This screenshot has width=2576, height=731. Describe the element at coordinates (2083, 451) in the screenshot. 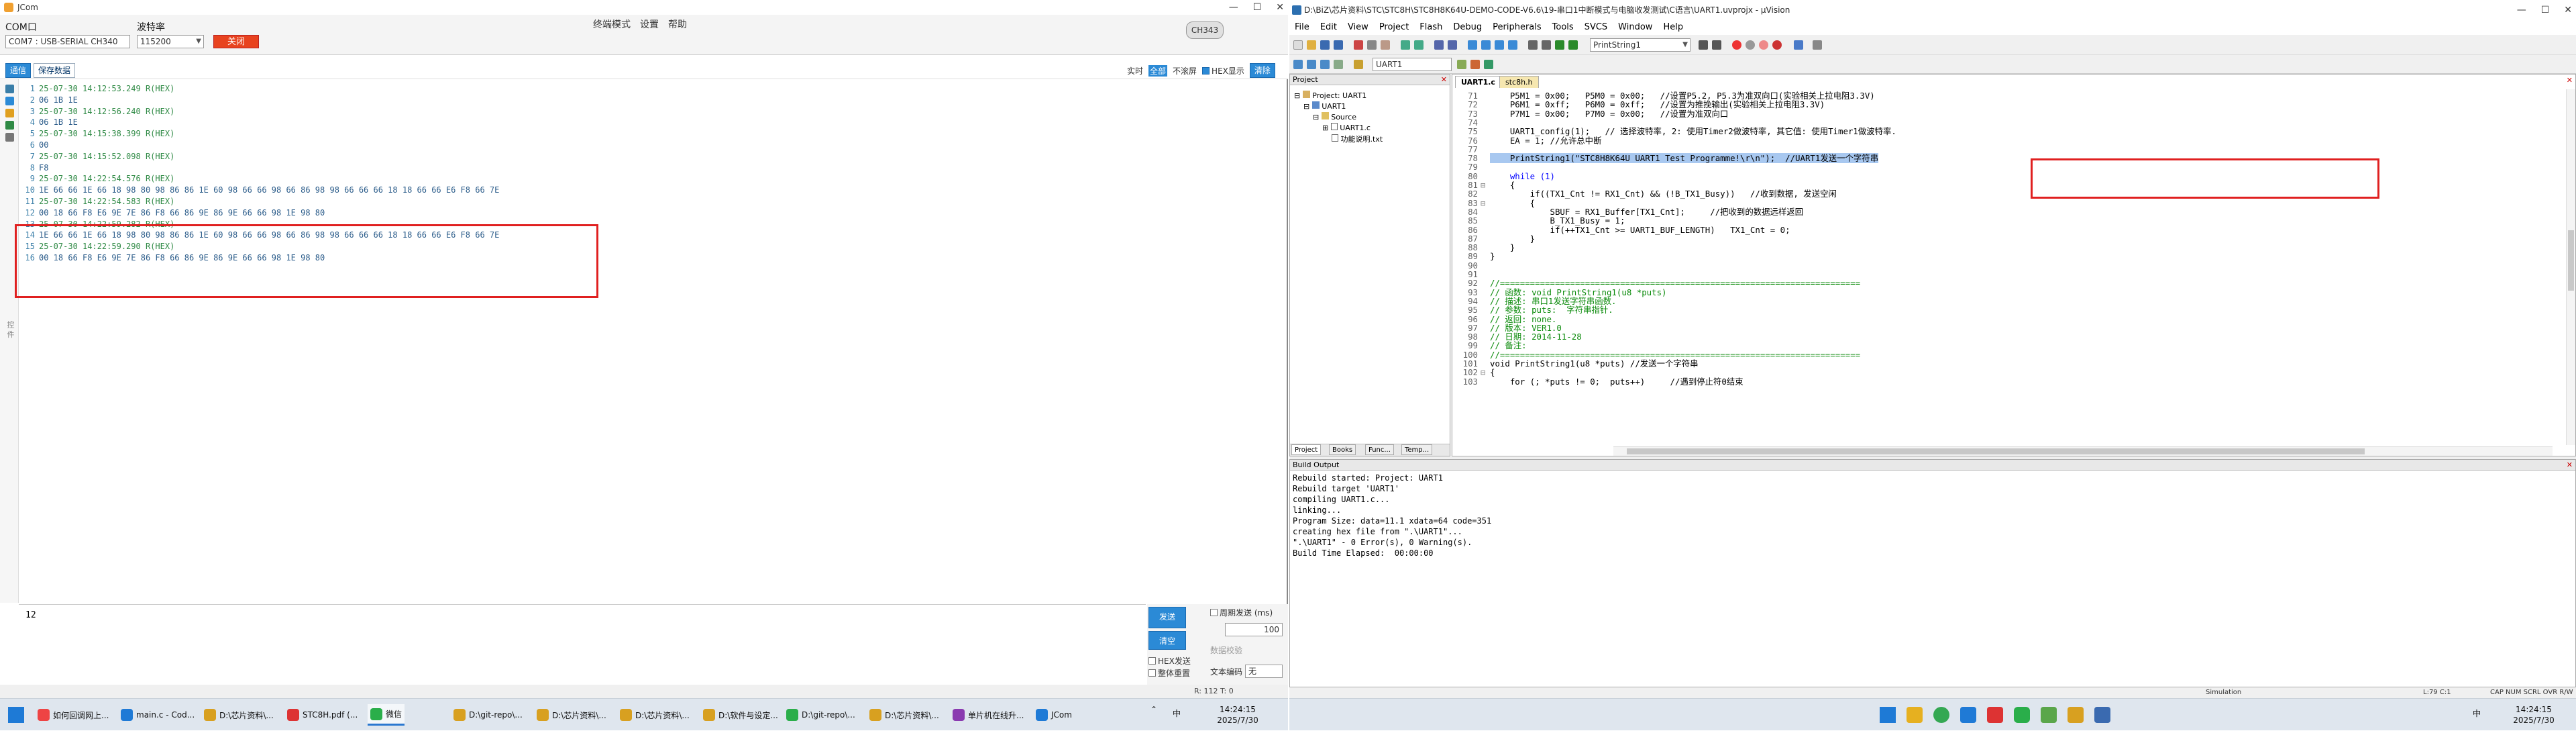

I see `editor-hscrollbar` at that location.